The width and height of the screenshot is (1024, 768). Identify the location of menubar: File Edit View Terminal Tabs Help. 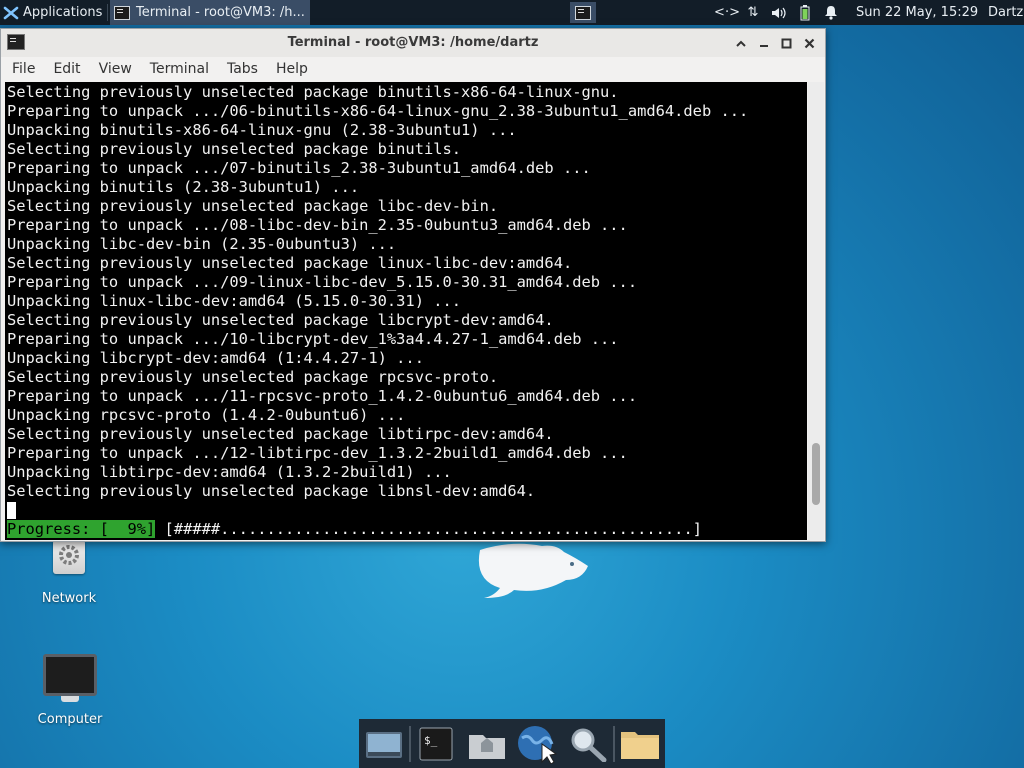
(413, 69).